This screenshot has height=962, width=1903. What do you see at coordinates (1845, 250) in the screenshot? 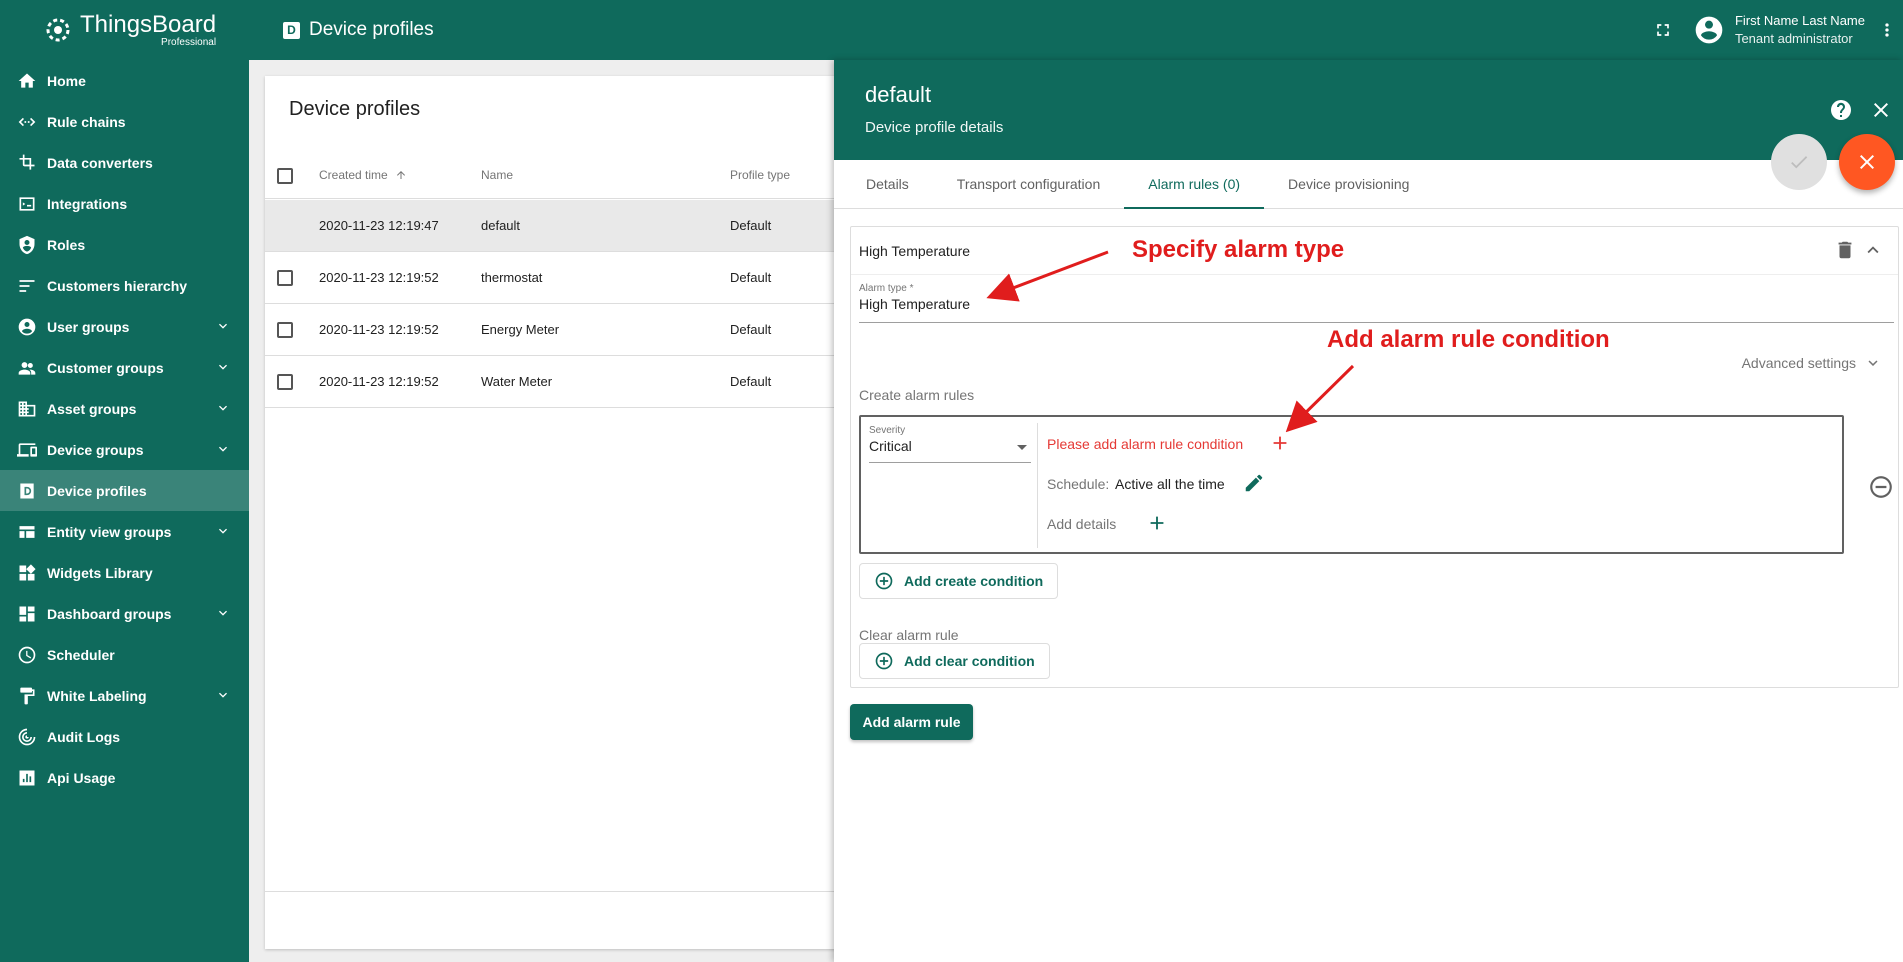
I see `delete-icon` at bounding box center [1845, 250].